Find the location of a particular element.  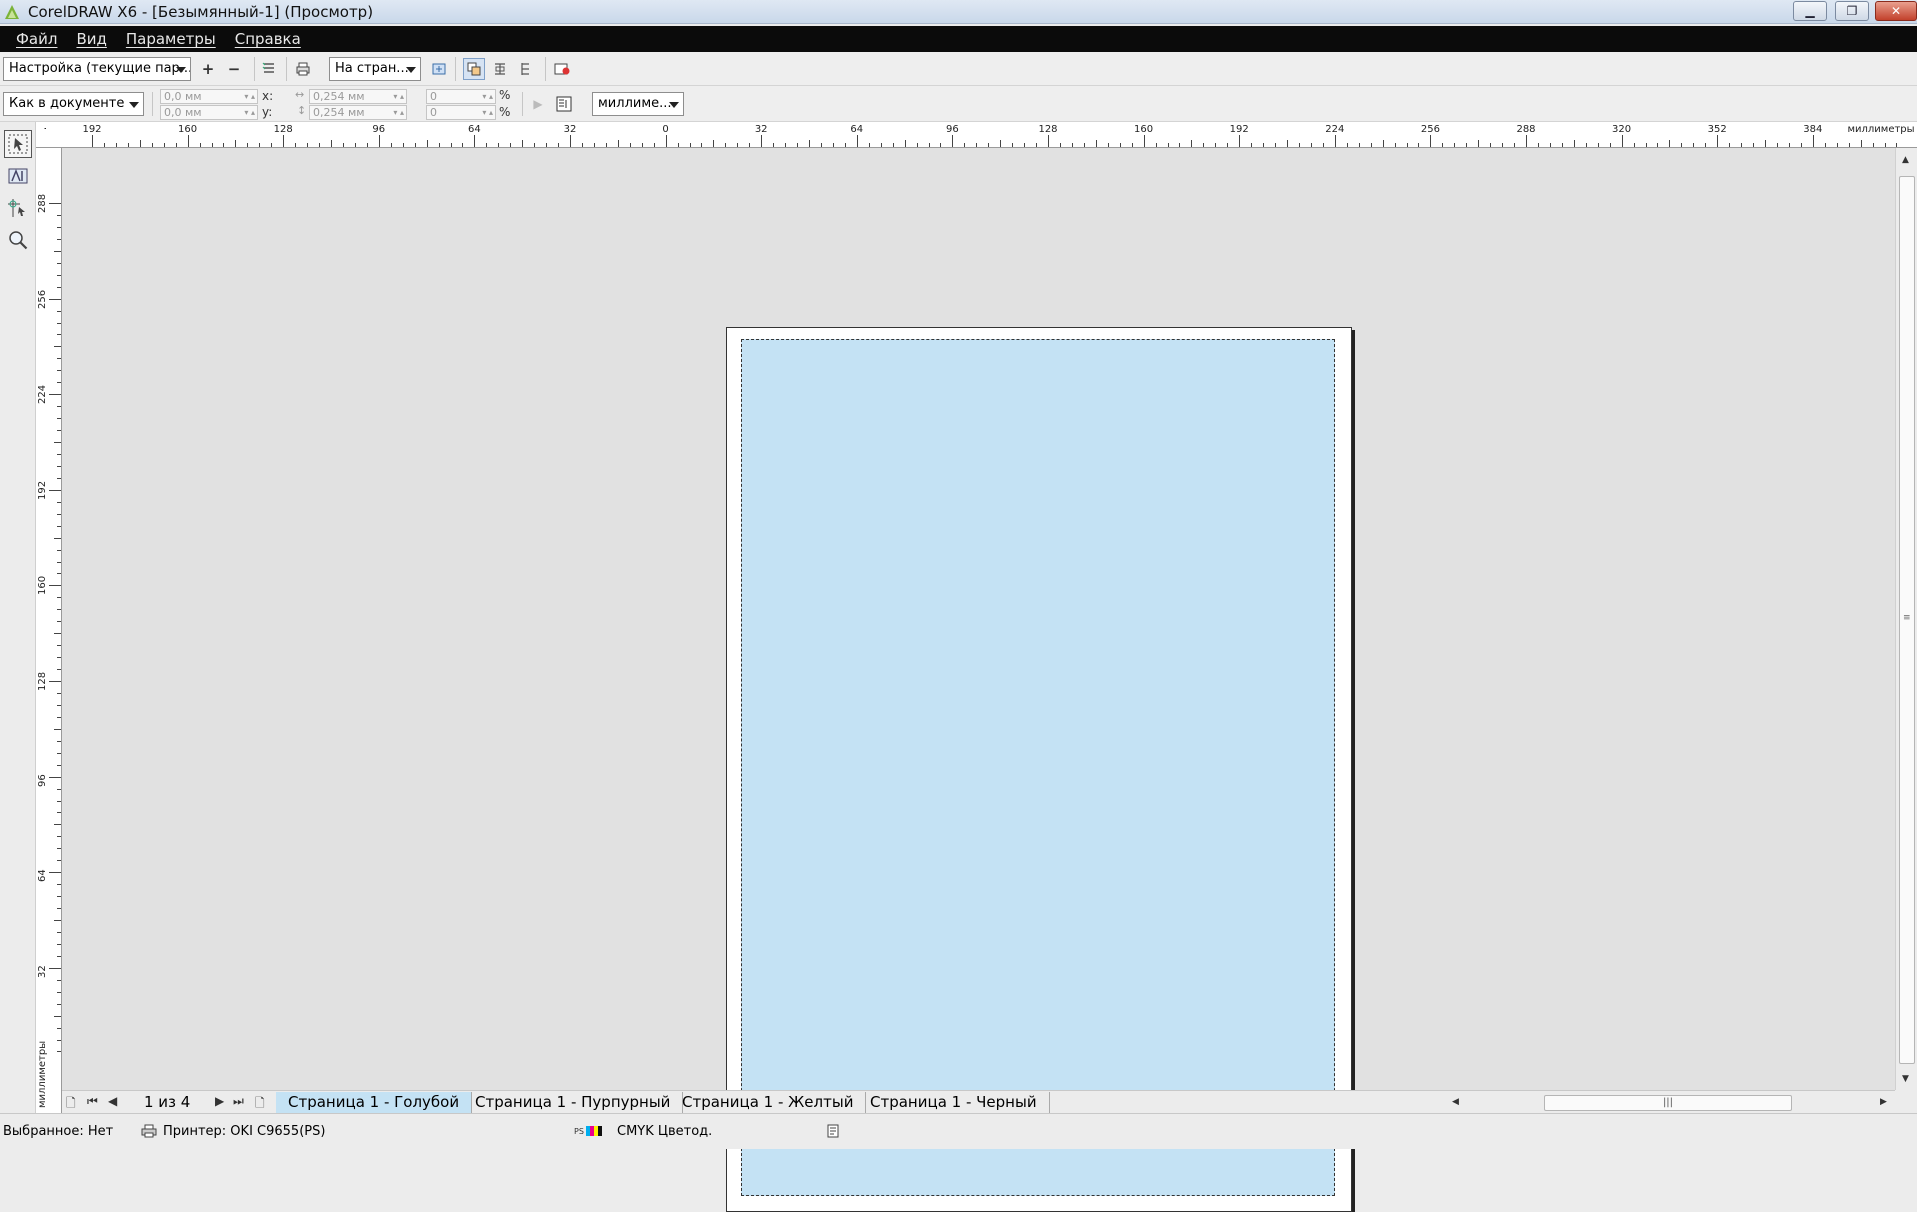

color-profile-icon: PS is located at coordinates (588, 1131).